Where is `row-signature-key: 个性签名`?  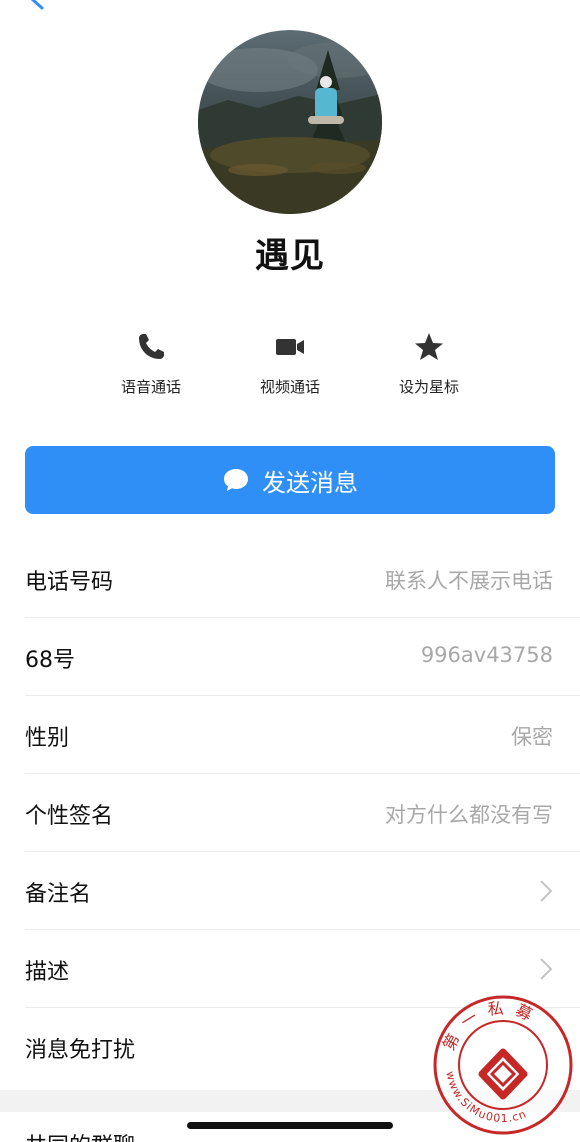
row-signature-key: 个性签名 is located at coordinates (69, 816).